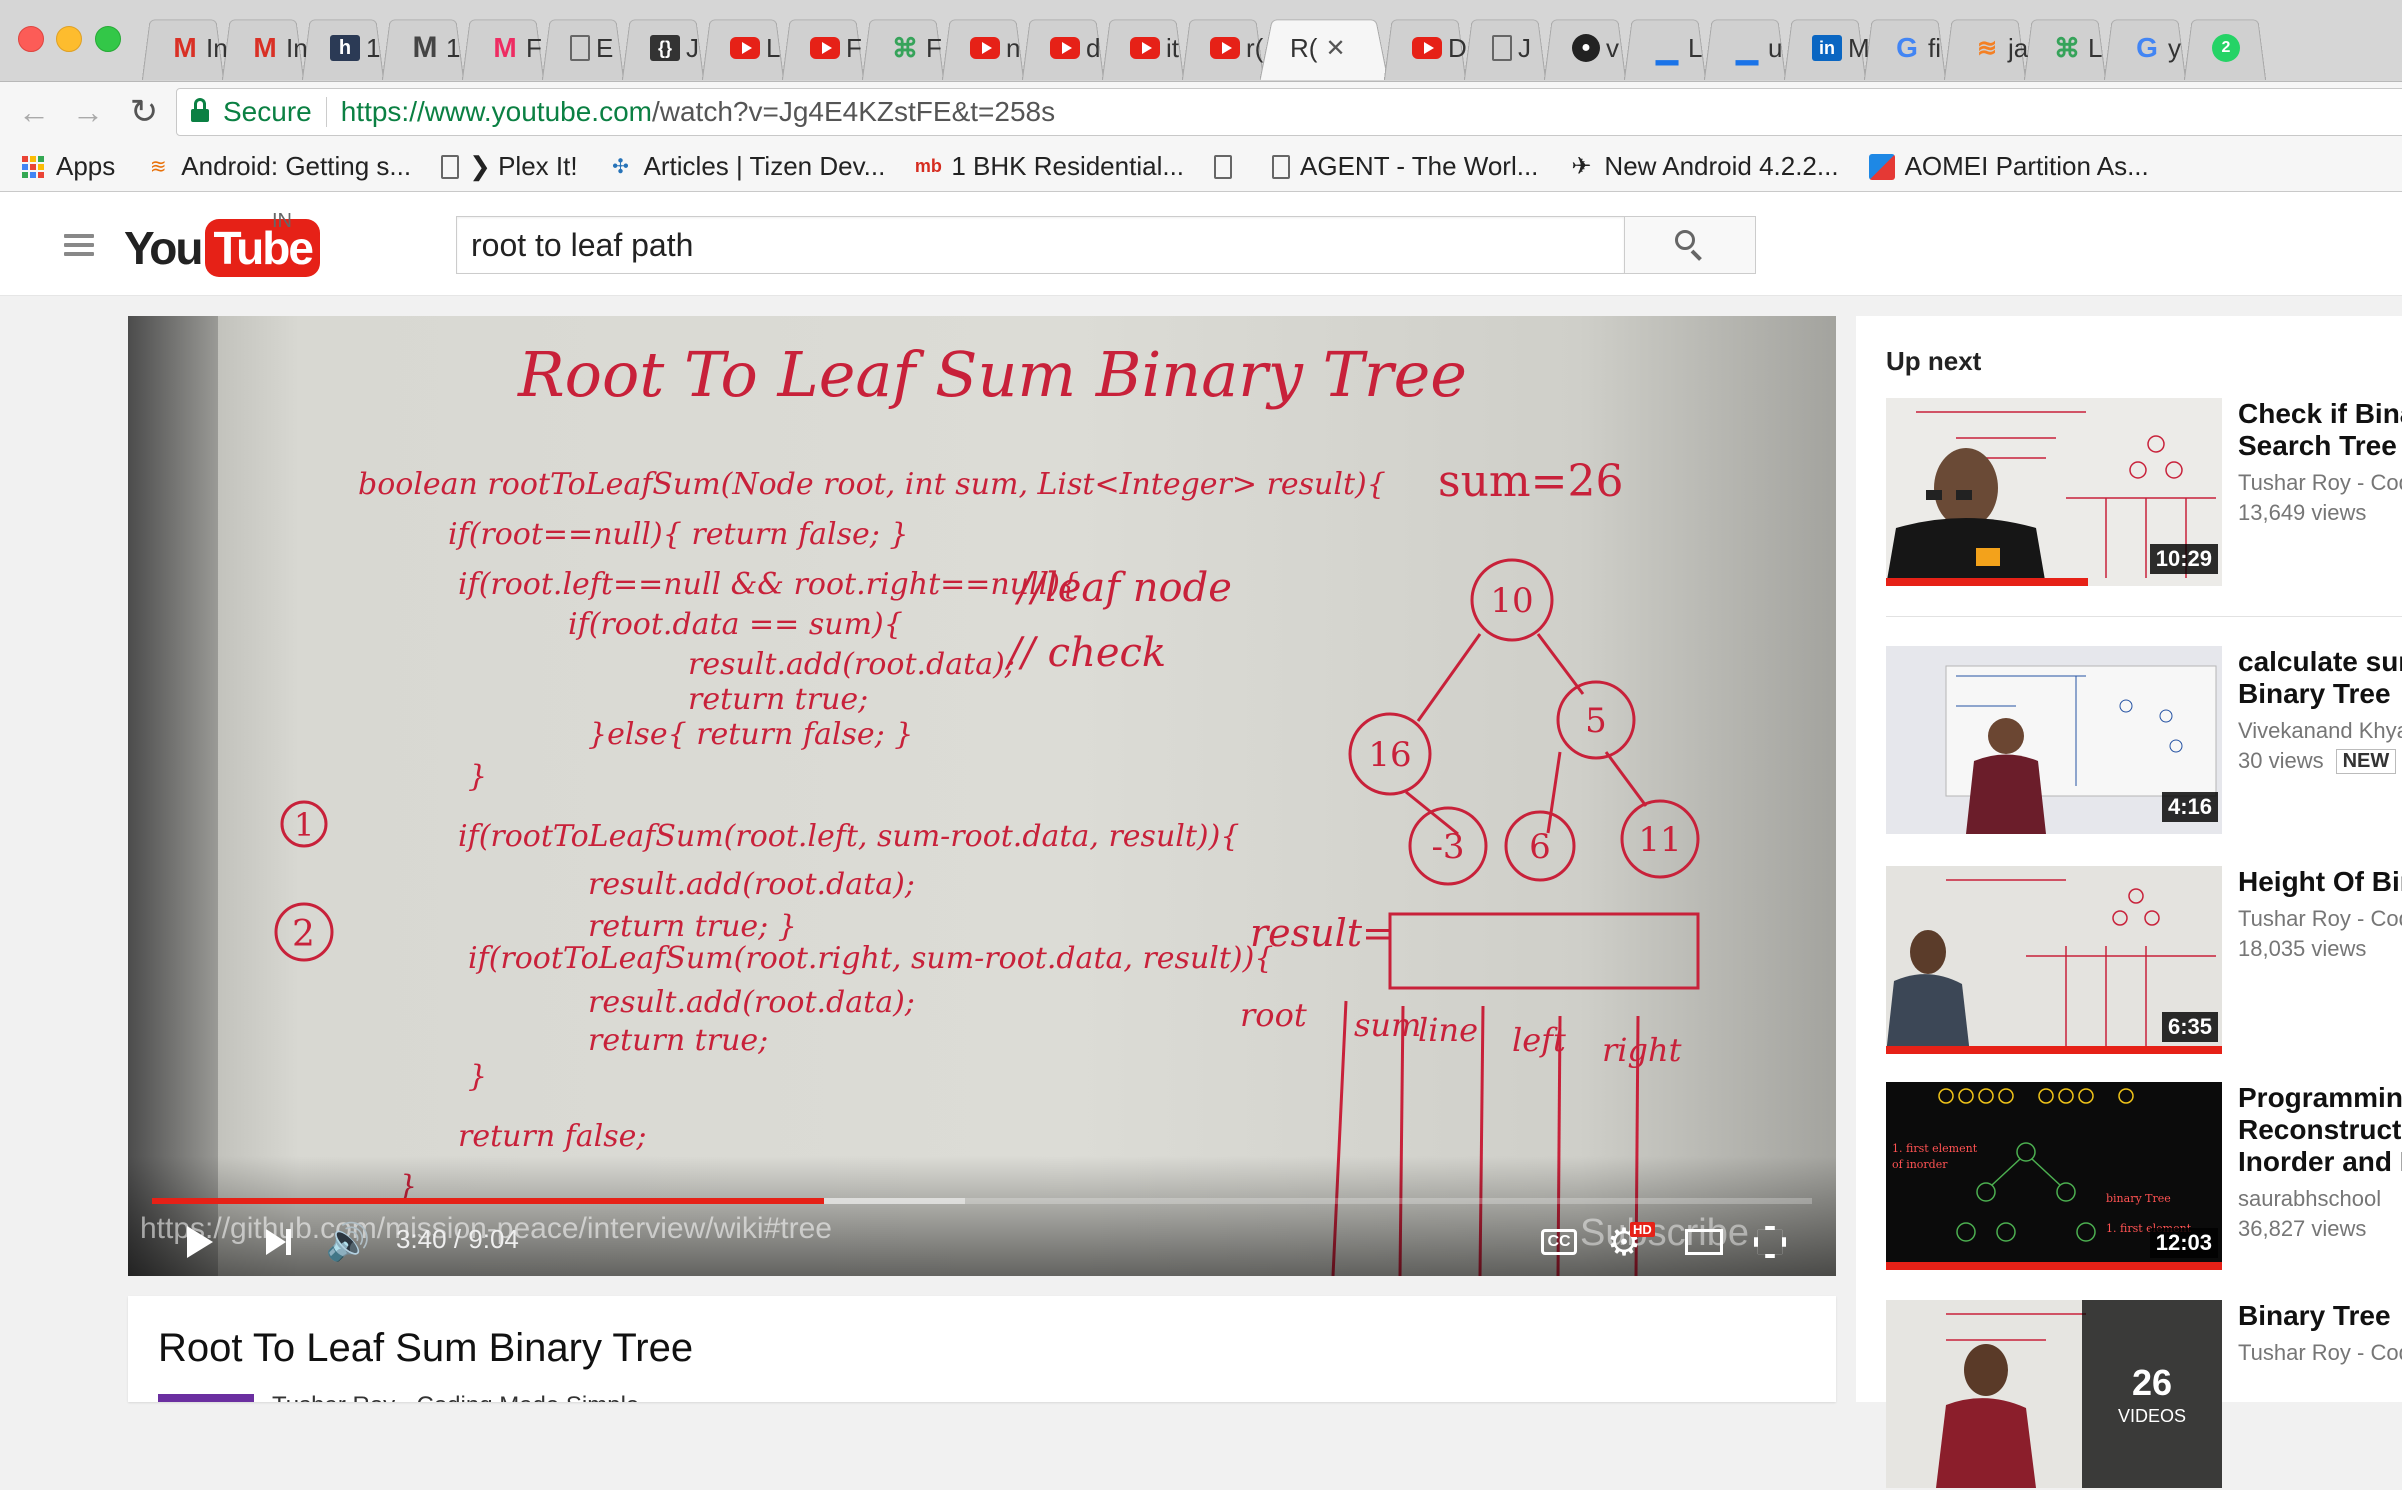  I want to click on browser-tab: ▁ L, so click(1665, 48).